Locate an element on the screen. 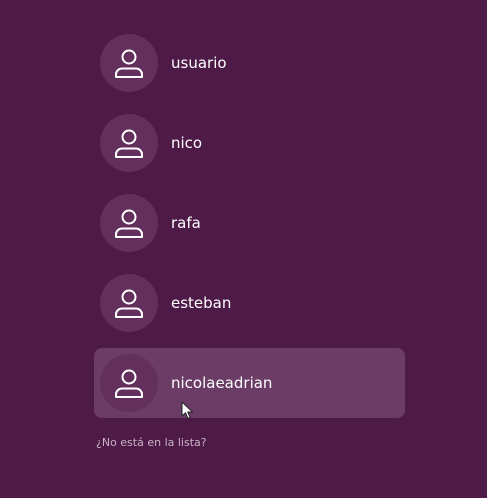 This screenshot has width=487, height=498. user-row-usuario: usuario is located at coordinates (249, 63).